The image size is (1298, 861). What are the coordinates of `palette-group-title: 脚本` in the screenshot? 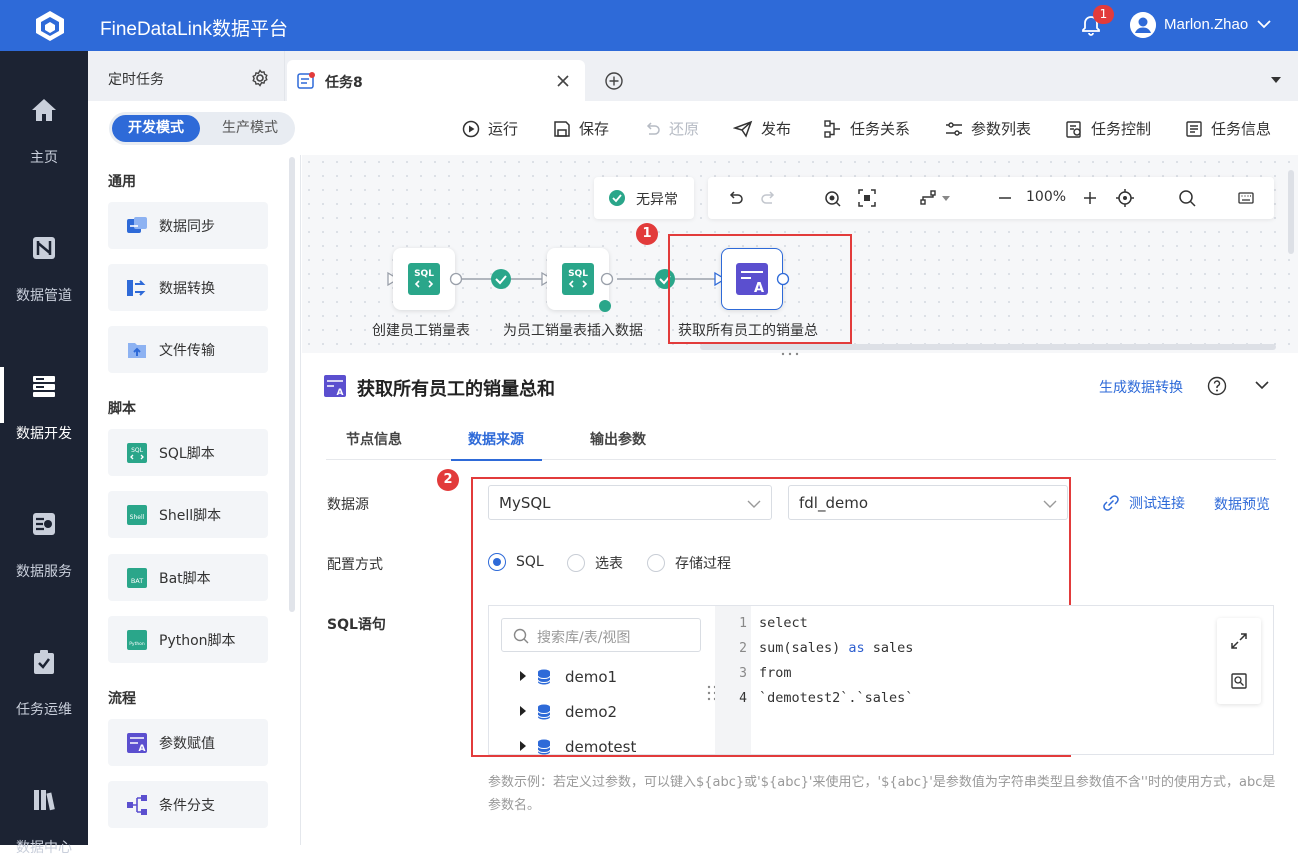 It's located at (122, 409).